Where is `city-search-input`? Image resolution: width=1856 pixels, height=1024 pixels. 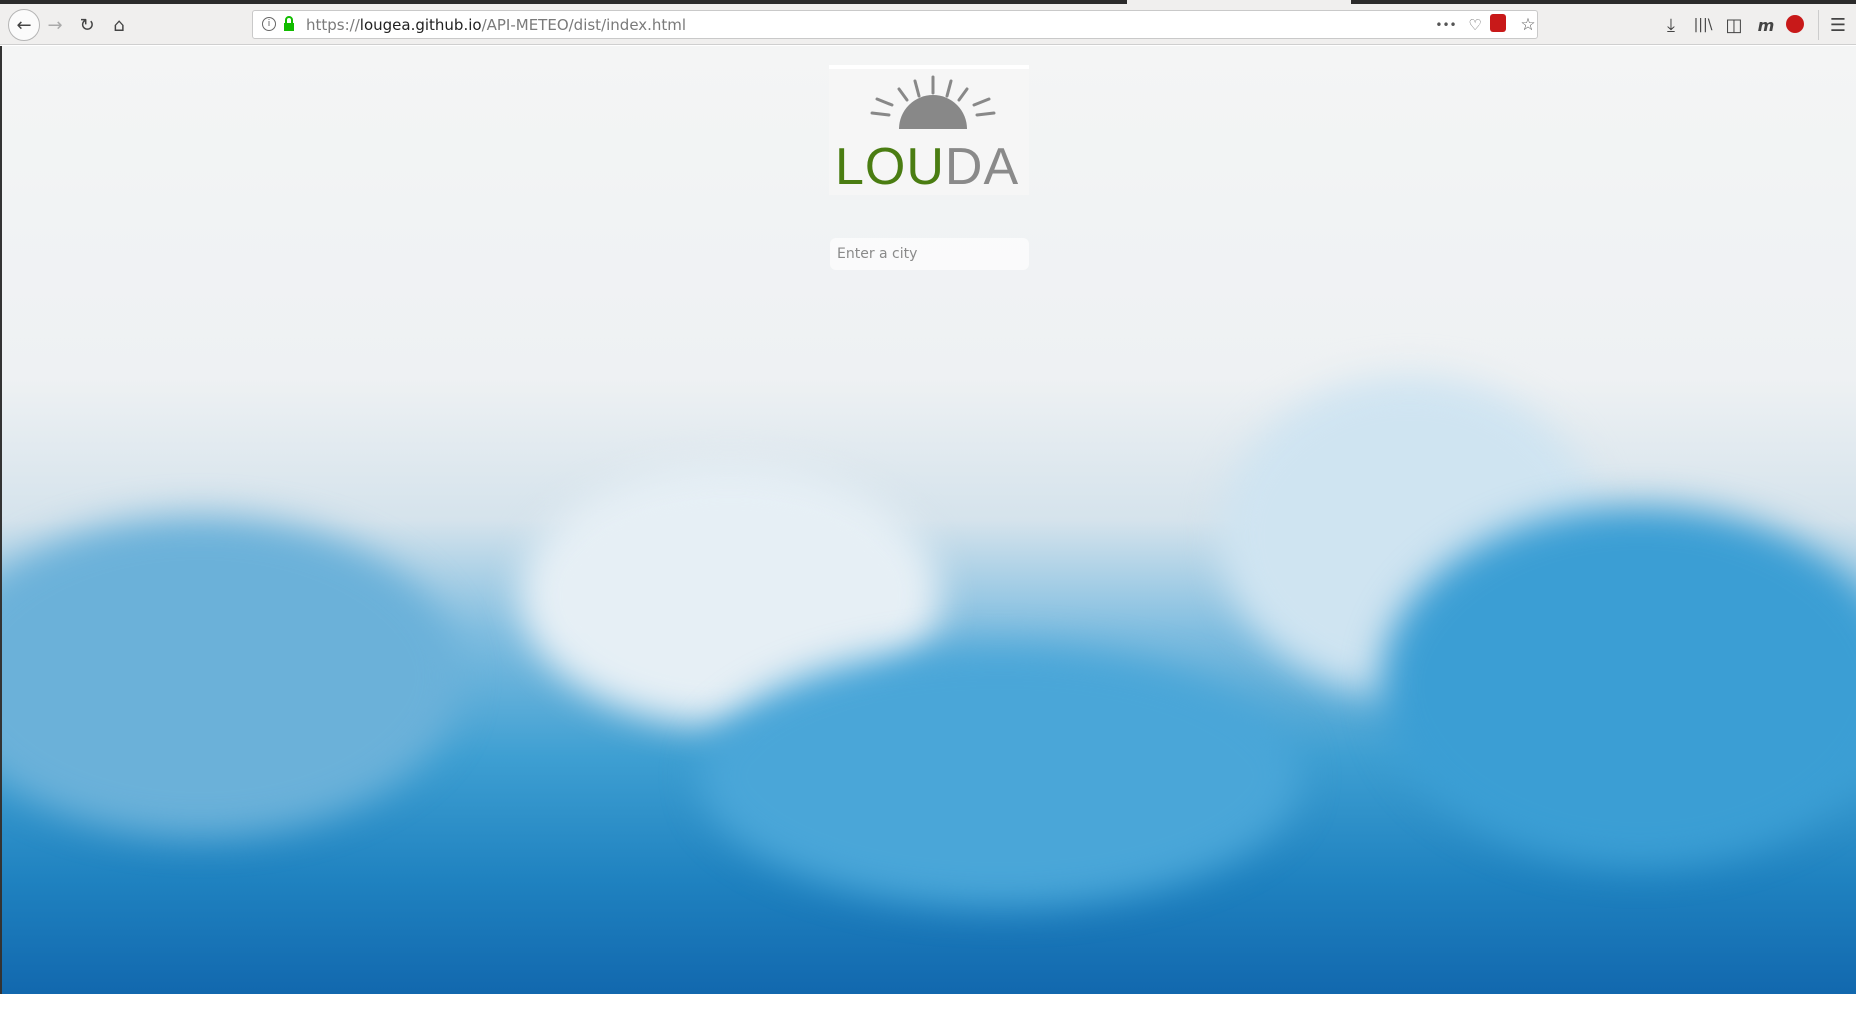
city-search-input is located at coordinates (929, 254).